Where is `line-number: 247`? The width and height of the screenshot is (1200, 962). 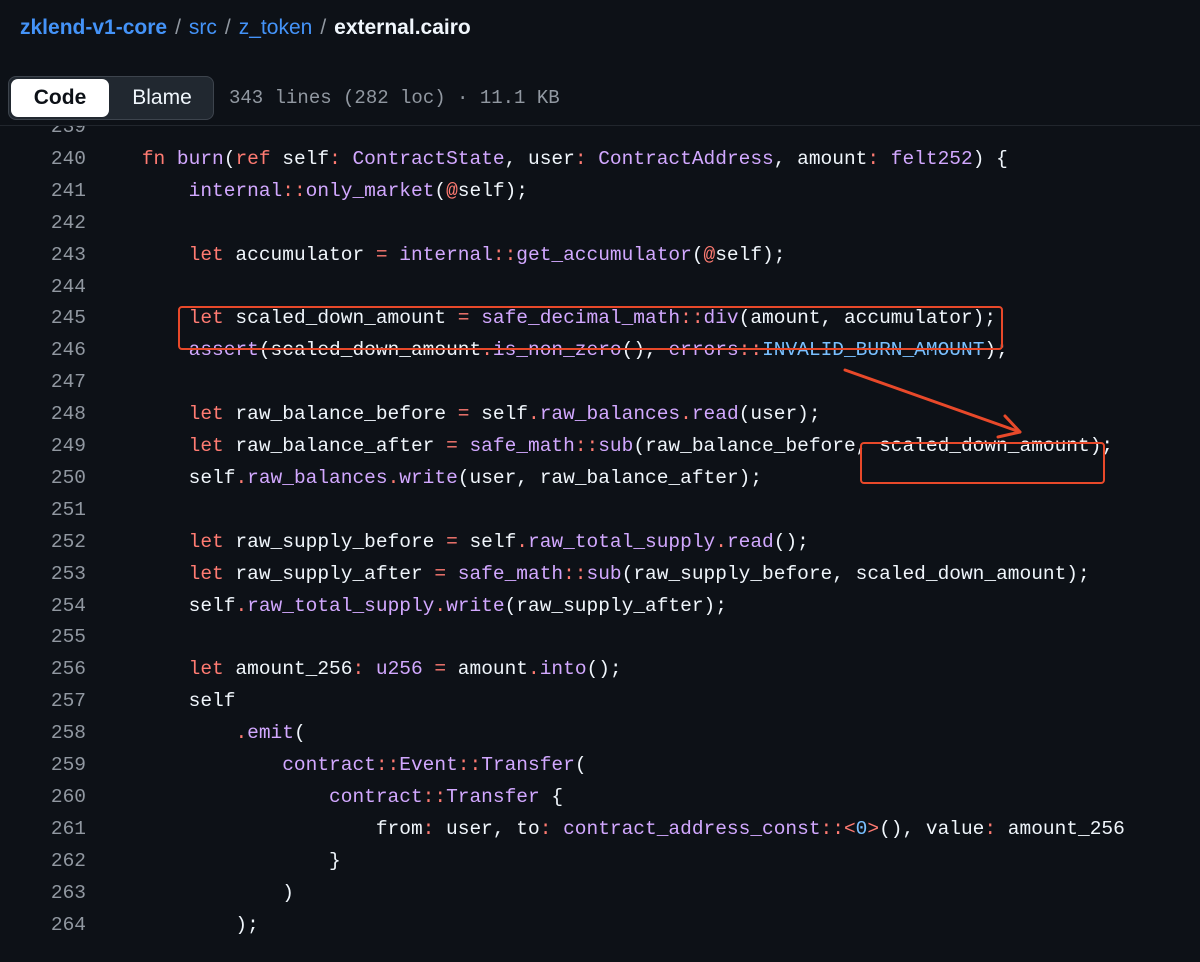
line-number: 247 is located at coordinates (58, 382).